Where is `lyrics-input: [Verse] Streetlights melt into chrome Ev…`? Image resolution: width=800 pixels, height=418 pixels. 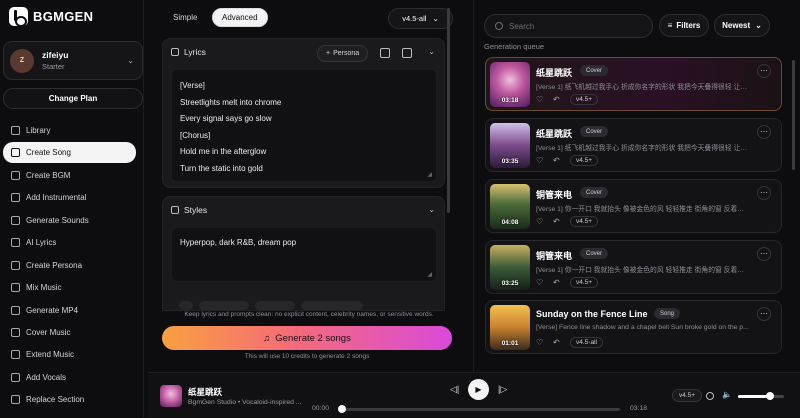 lyrics-input: [Verse] Streetlights melt into chrome Ev… is located at coordinates (304, 125).